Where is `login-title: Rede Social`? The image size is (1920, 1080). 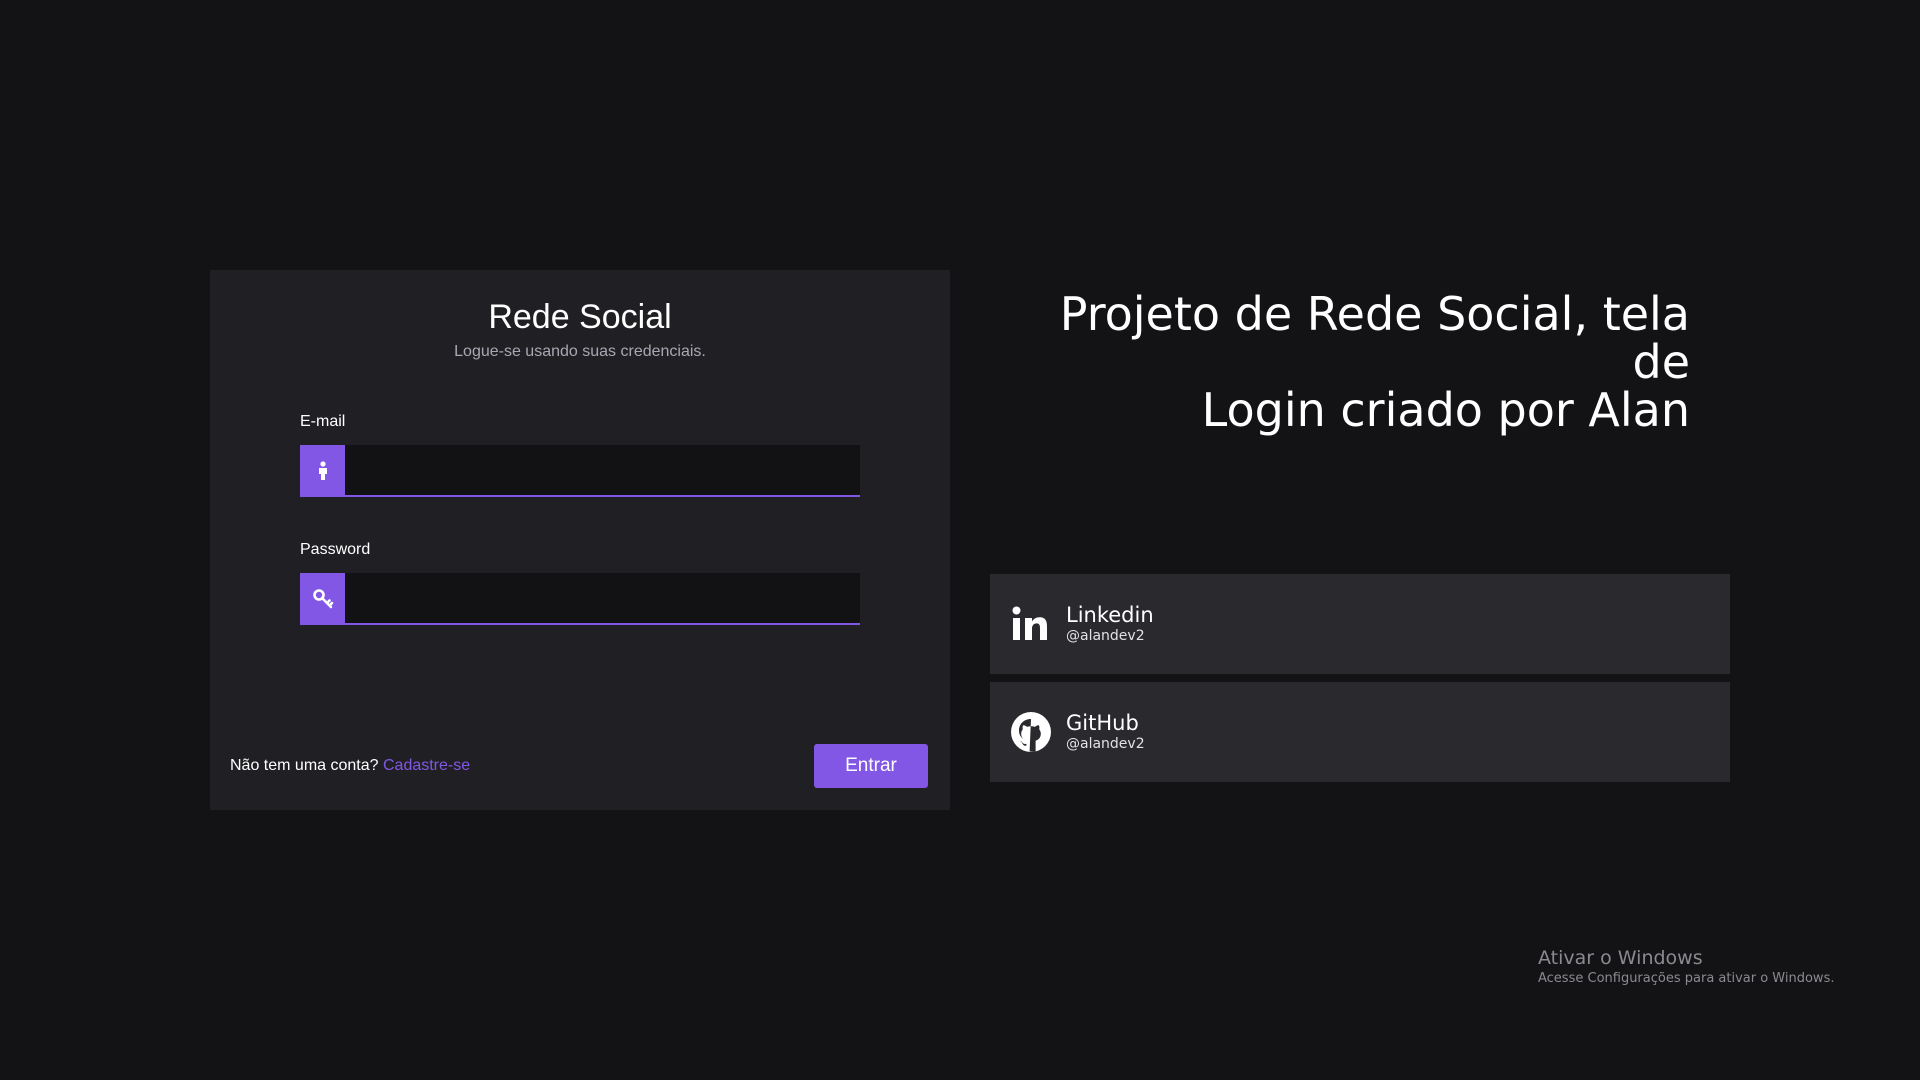 login-title: Rede Social is located at coordinates (580, 317).